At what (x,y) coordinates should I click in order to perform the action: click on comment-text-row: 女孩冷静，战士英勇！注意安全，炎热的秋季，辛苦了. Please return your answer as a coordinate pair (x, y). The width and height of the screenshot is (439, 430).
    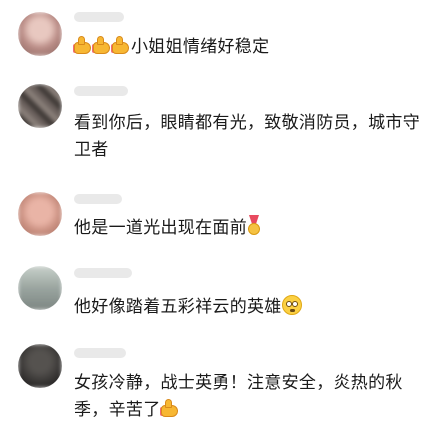
    Looking at the image, I should click on (249, 397).